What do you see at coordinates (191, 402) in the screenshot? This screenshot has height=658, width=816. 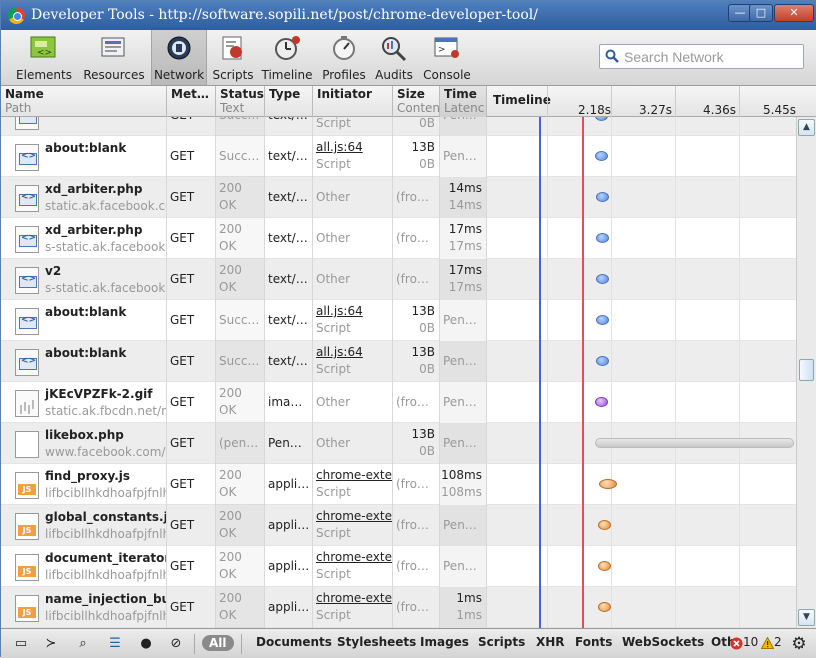 I see `method-cell: GET` at bounding box center [191, 402].